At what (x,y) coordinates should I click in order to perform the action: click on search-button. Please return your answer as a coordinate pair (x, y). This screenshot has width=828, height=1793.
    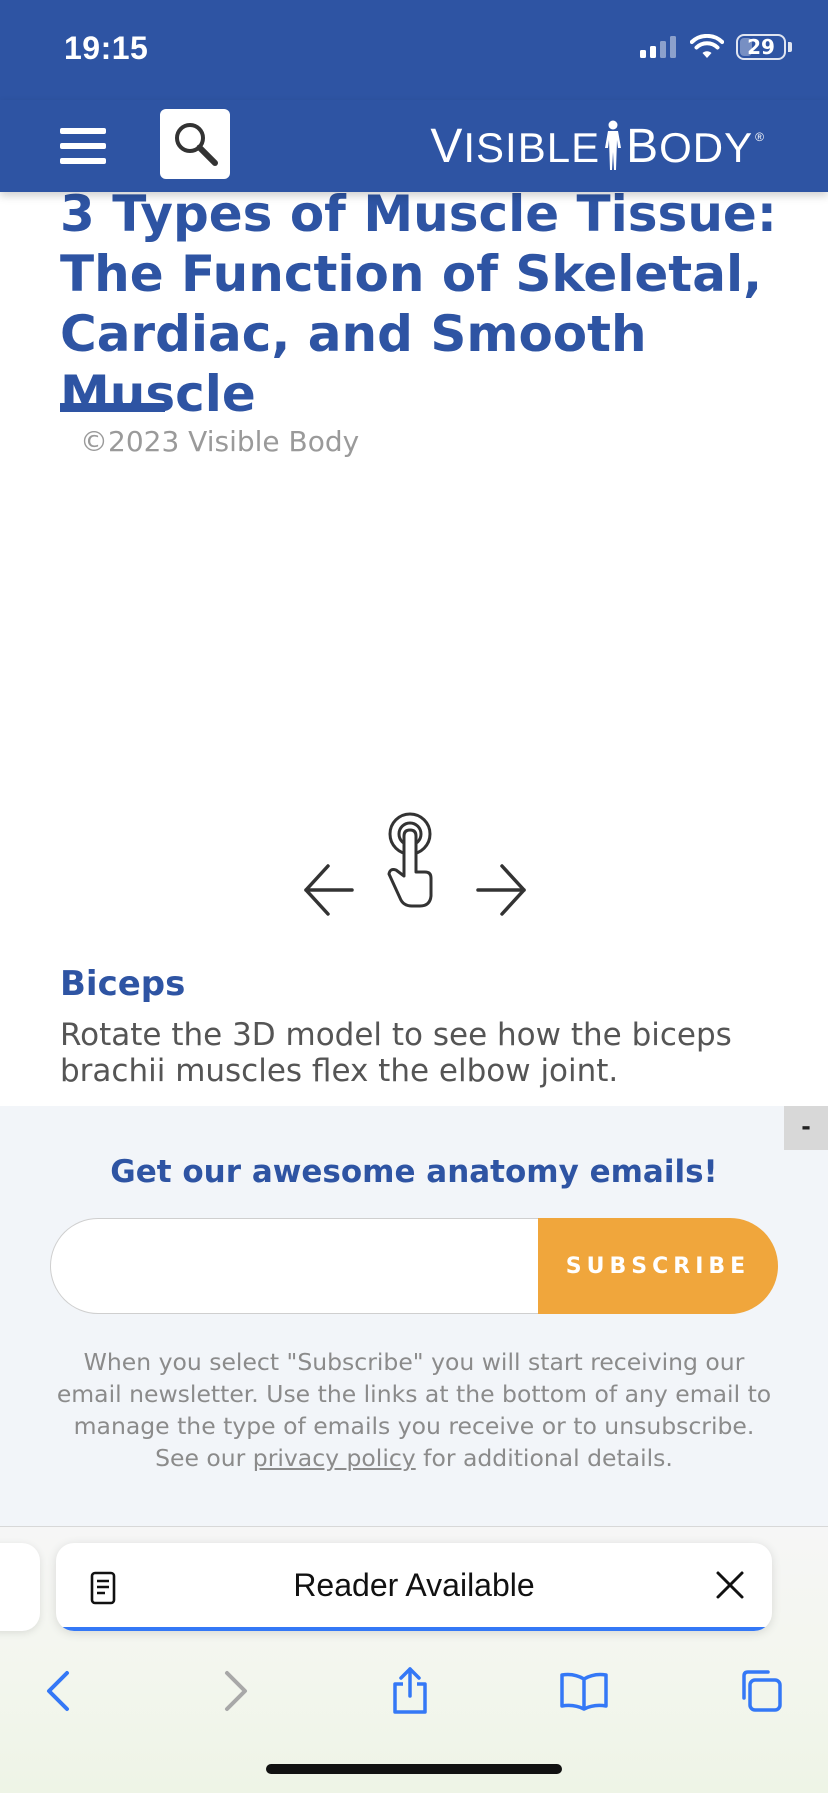
    Looking at the image, I should click on (195, 144).